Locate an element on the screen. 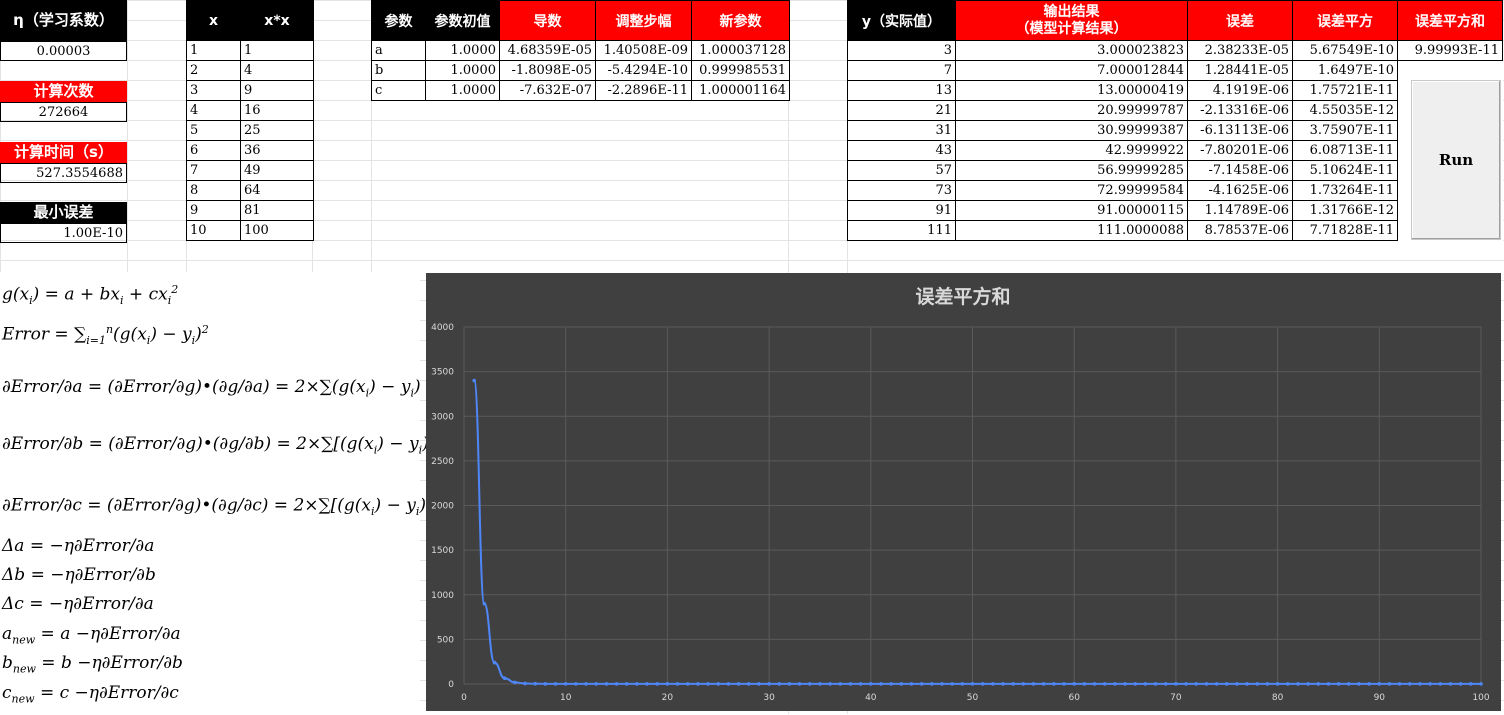 Image resolution: width=1504 pixels, height=715 pixels. error-squared-cell: 1.6497E-10 is located at coordinates (1345, 70).